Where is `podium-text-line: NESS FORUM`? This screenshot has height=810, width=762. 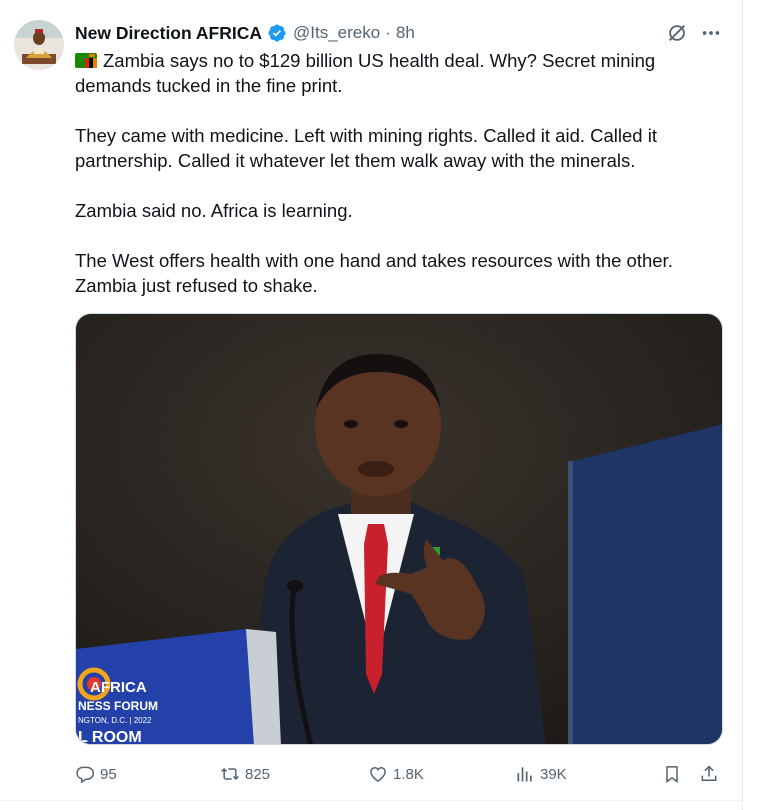
podium-text-line: NESS FORUM is located at coordinates (118, 706).